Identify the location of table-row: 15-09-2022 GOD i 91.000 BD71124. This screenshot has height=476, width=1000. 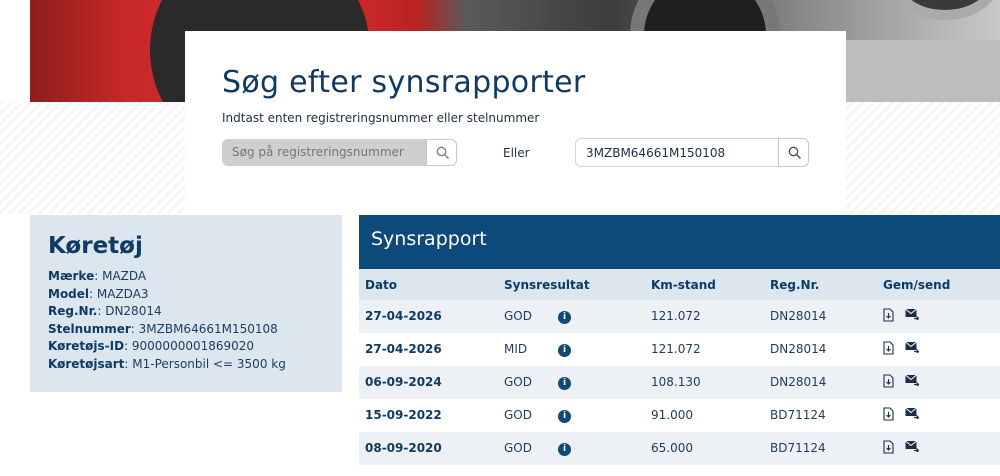
(679, 415).